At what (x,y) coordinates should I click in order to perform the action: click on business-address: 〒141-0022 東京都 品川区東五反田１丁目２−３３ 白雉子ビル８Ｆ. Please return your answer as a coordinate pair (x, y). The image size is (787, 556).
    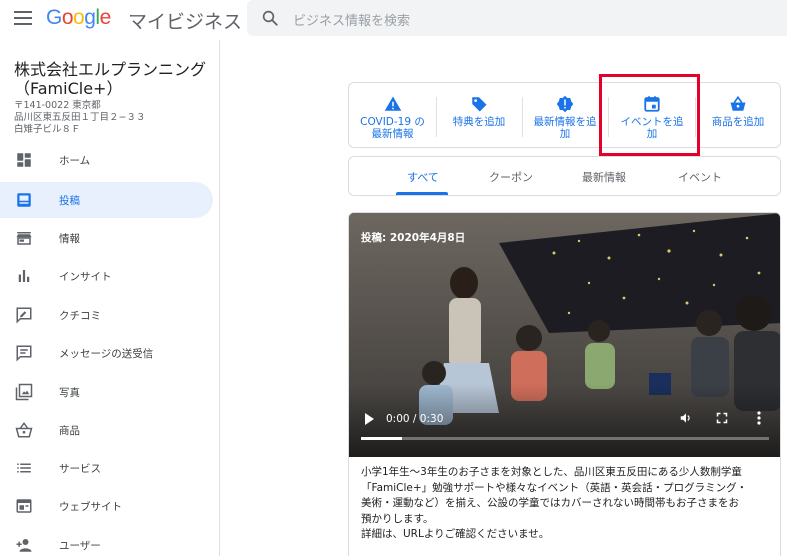
    Looking at the image, I should click on (80, 117).